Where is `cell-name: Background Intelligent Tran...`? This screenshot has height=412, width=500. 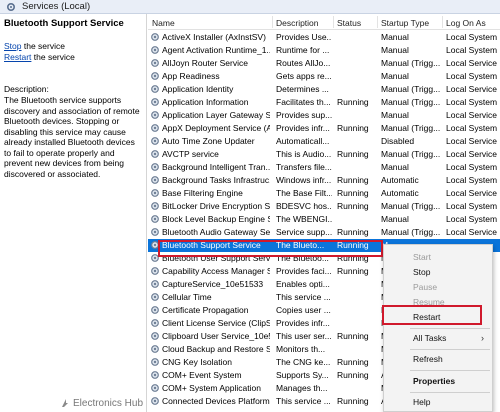
cell-name: Background Intelligent Tran... is located at coordinates (216, 167).